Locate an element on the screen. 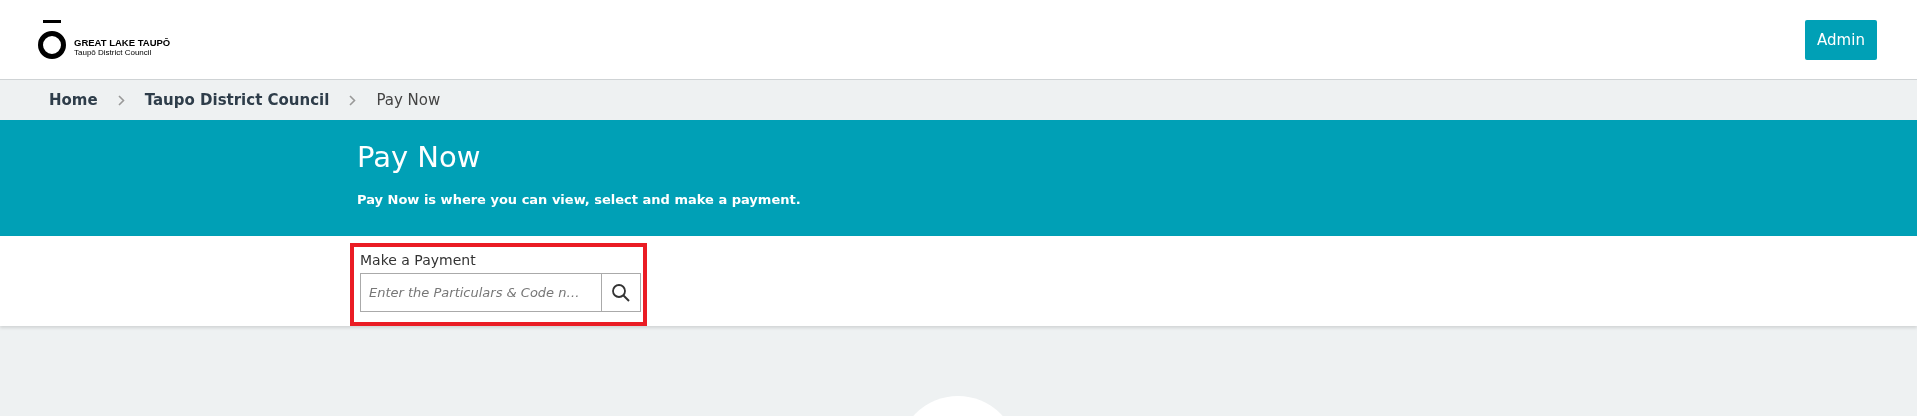 The image size is (1917, 416). breadcrumb-link: Pay Now is located at coordinates (408, 100).